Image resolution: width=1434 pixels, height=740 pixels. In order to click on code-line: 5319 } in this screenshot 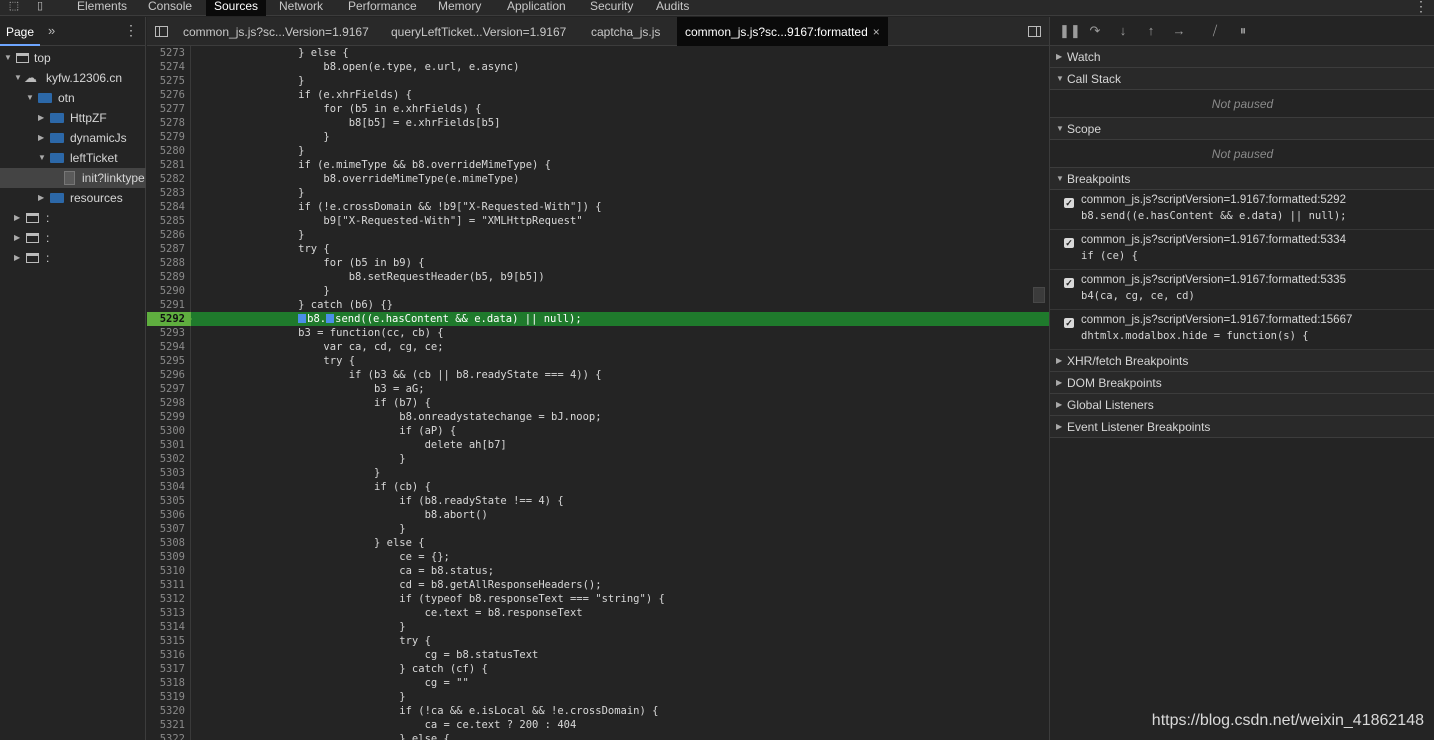, I will do `click(598, 697)`.